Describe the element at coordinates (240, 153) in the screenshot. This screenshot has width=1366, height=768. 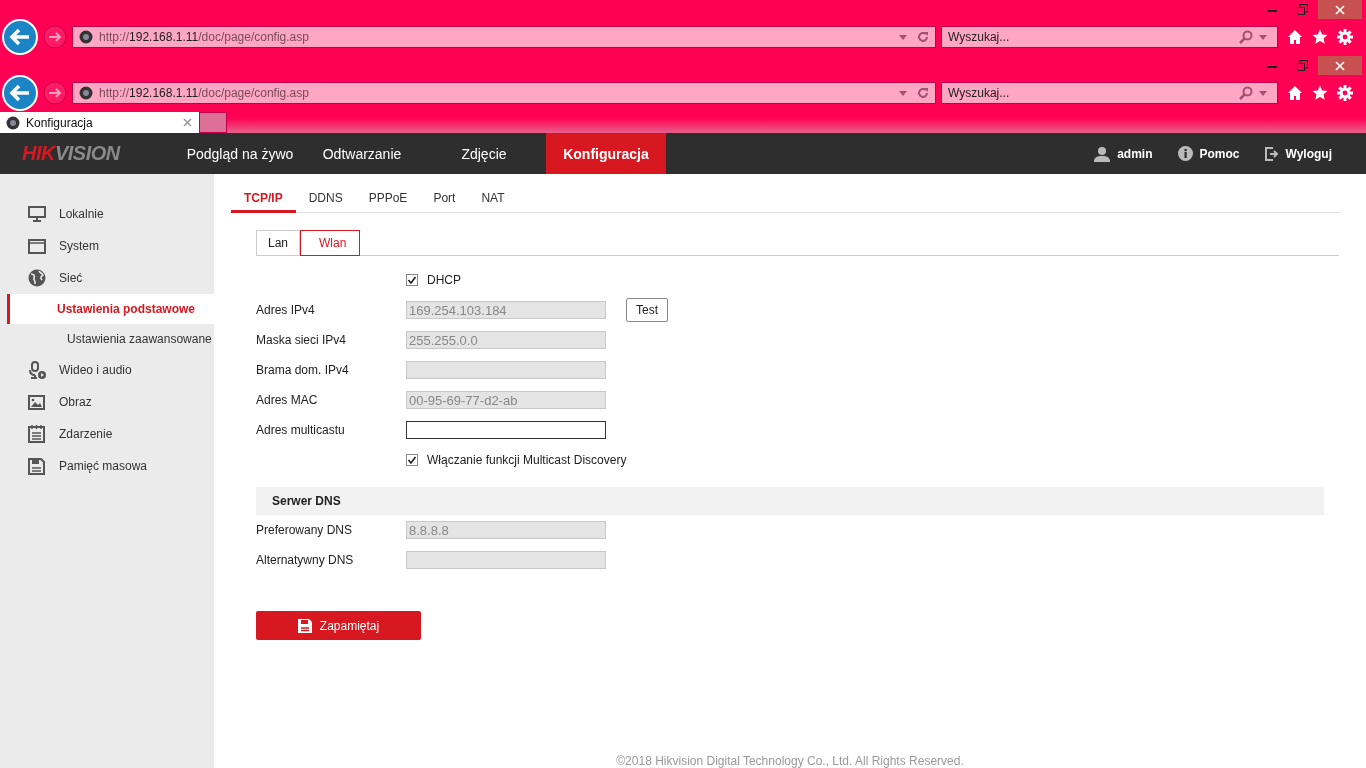
I see `nav-tab: Podgląd na żywo` at that location.